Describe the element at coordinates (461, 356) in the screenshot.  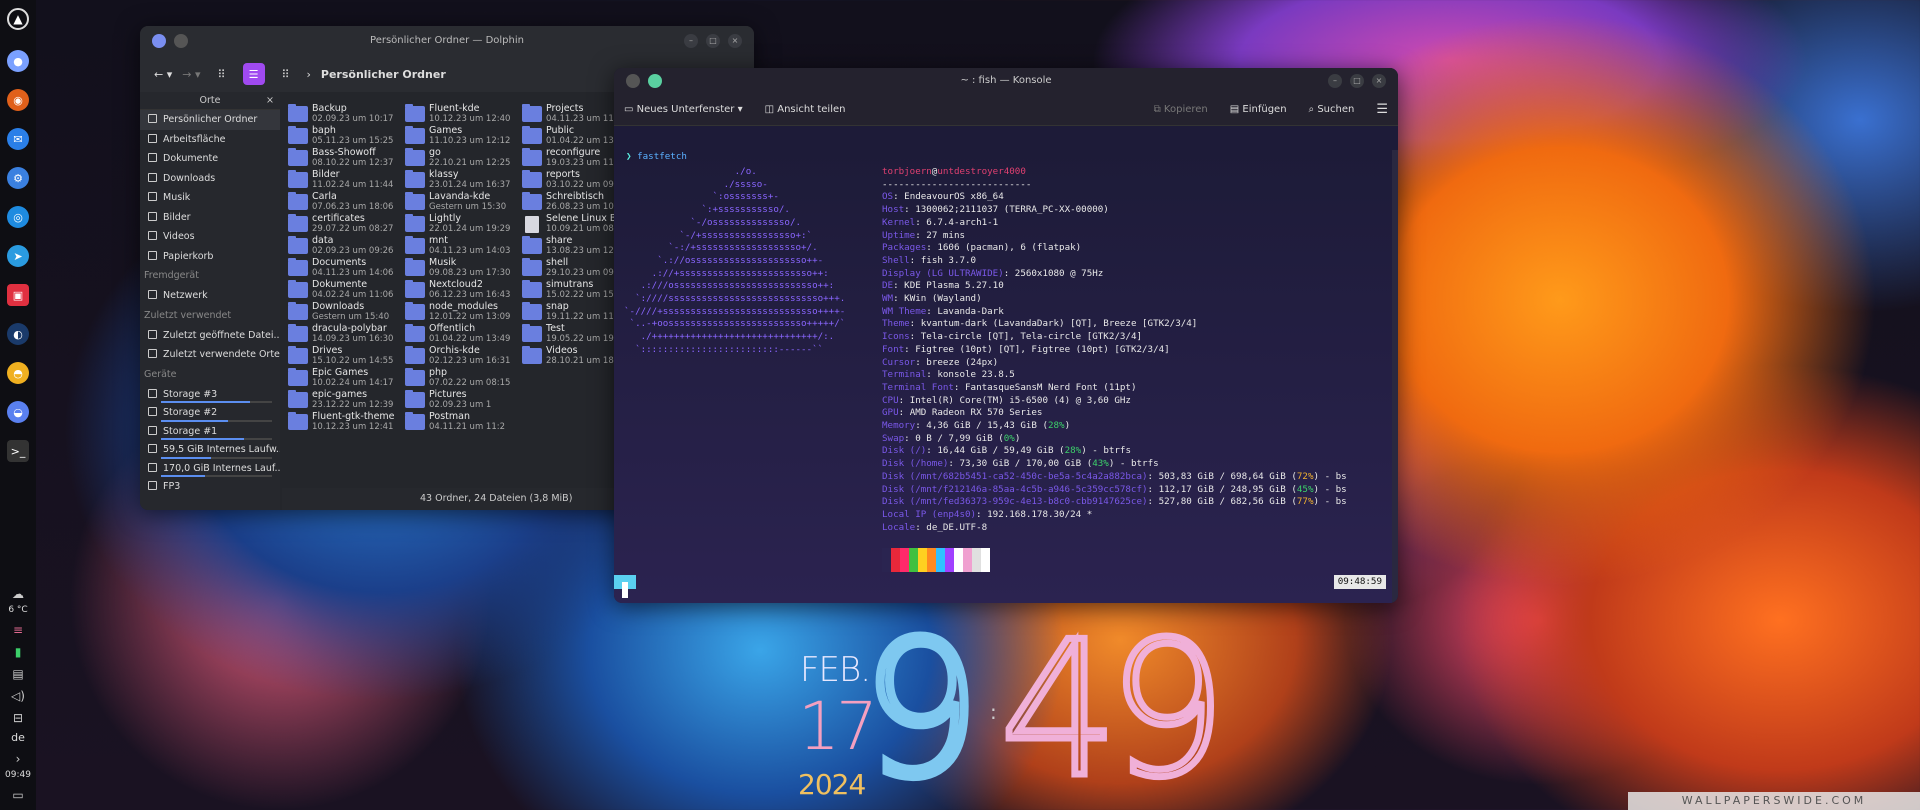
I see `file-item: Orchis-kde 02.12.23 um 16:31` at that location.